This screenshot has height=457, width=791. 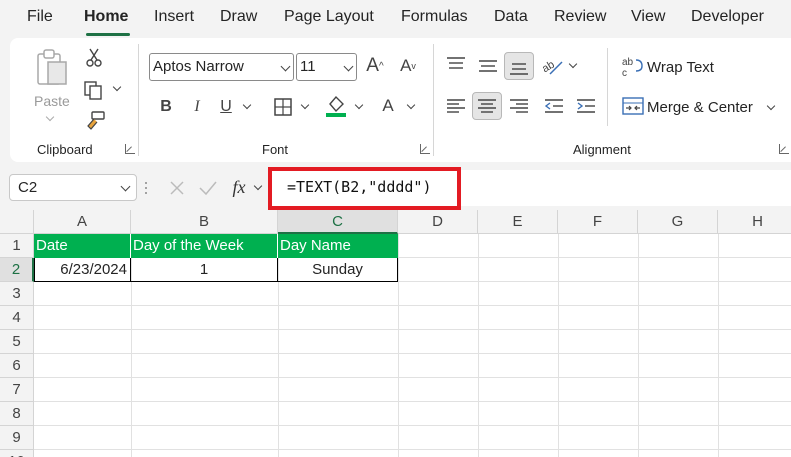 I want to click on decrease-font-size-icon: Av, so click(x=408, y=66).